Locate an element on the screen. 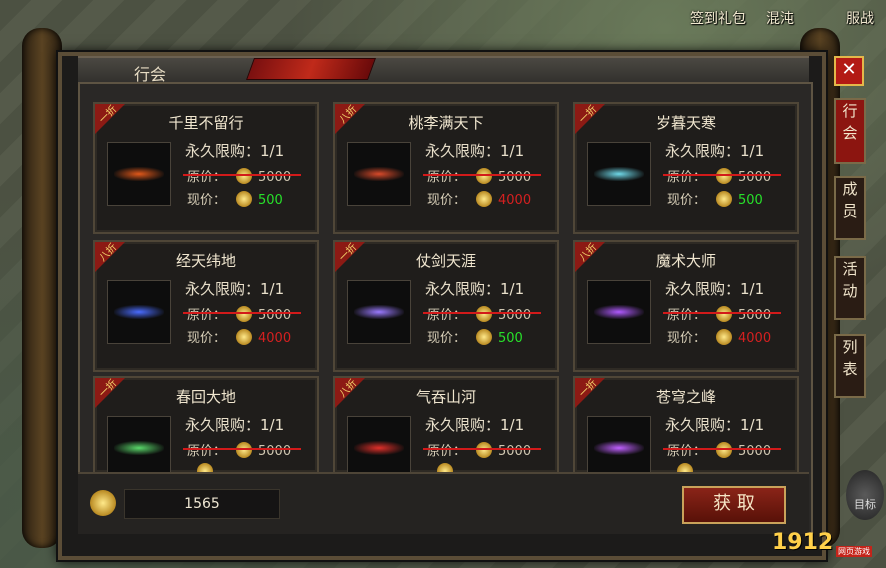 The height and width of the screenshot is (568, 886). item-name: 魔术大师 is located at coordinates (685, 261).